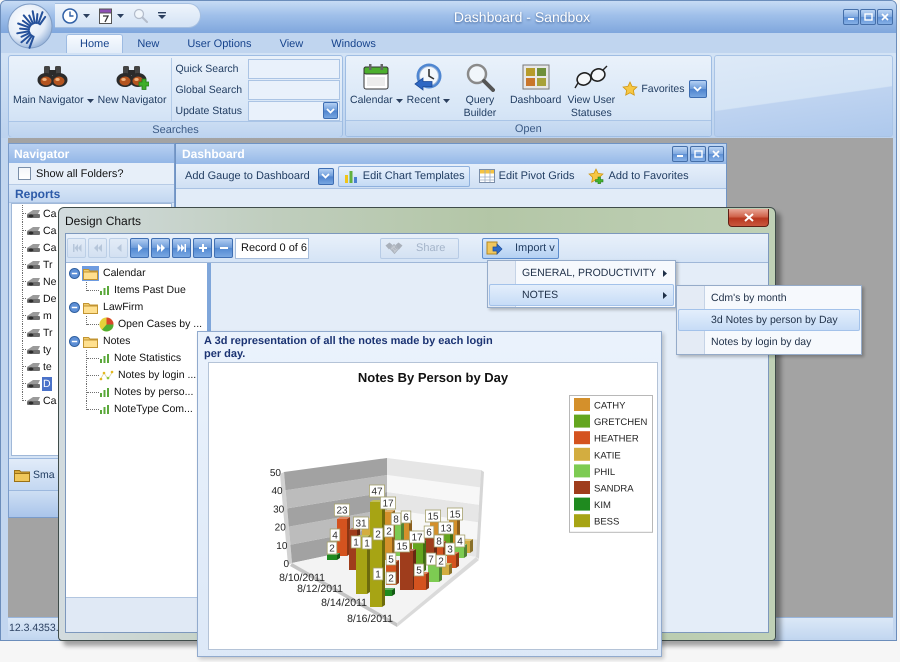 The height and width of the screenshot is (662, 900). I want to click on dropdown-icon, so click(162, 15).